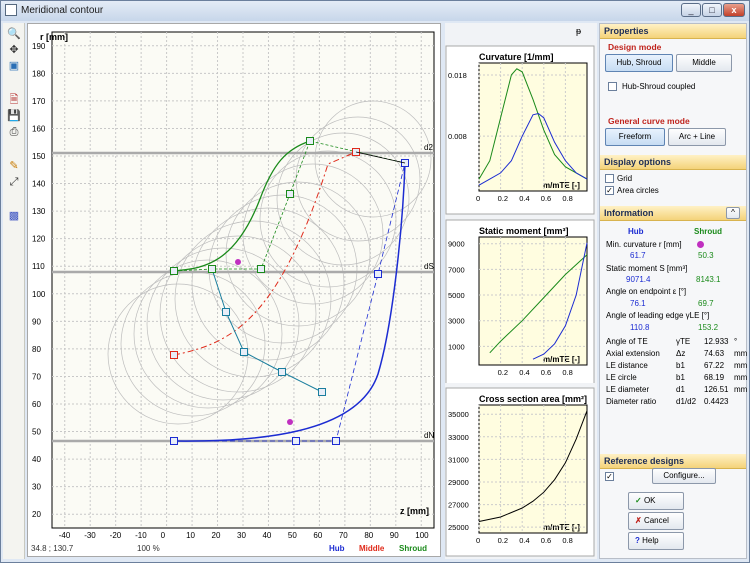 The height and width of the screenshot is (563, 750). I want to click on x-tick: -30, so click(90, 535).